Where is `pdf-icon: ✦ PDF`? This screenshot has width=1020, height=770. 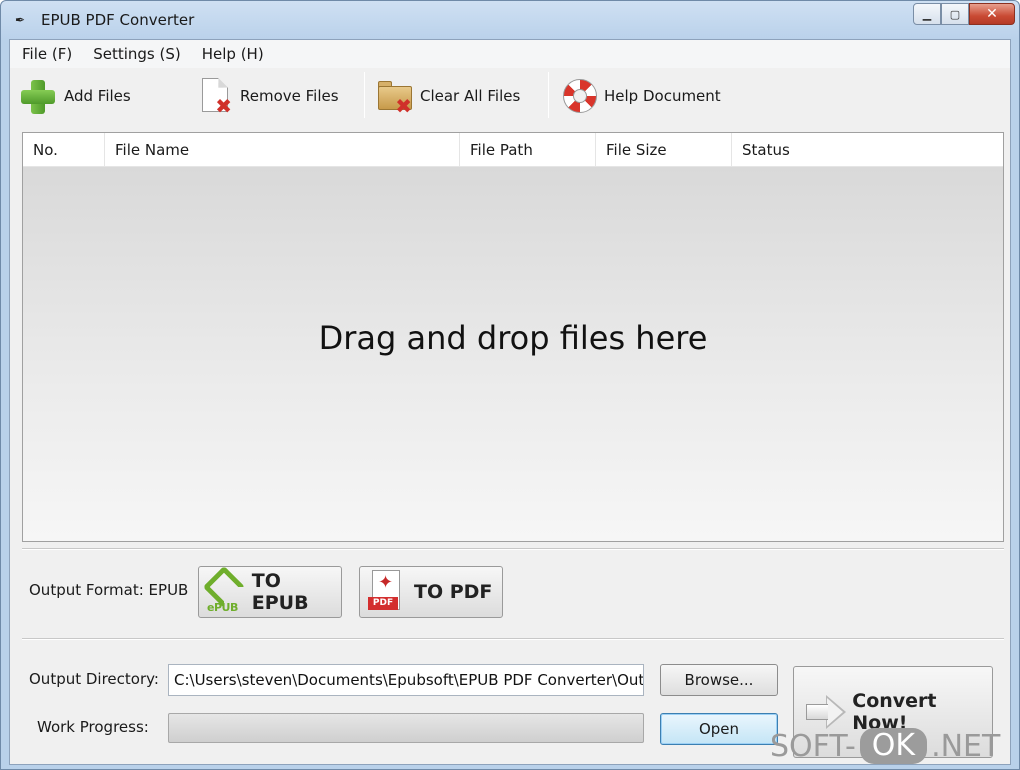 pdf-icon: ✦ PDF is located at coordinates (386, 592).